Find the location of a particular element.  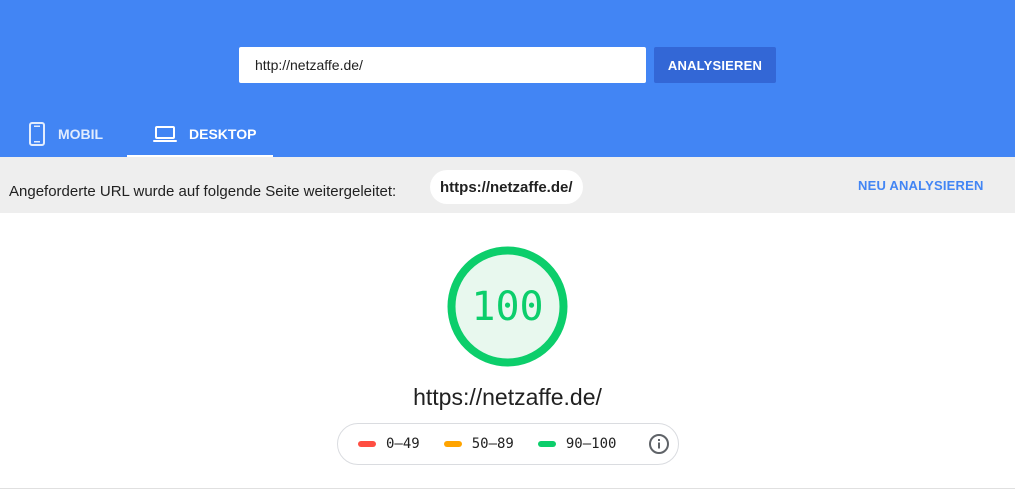

laptop-icon is located at coordinates (165, 134).